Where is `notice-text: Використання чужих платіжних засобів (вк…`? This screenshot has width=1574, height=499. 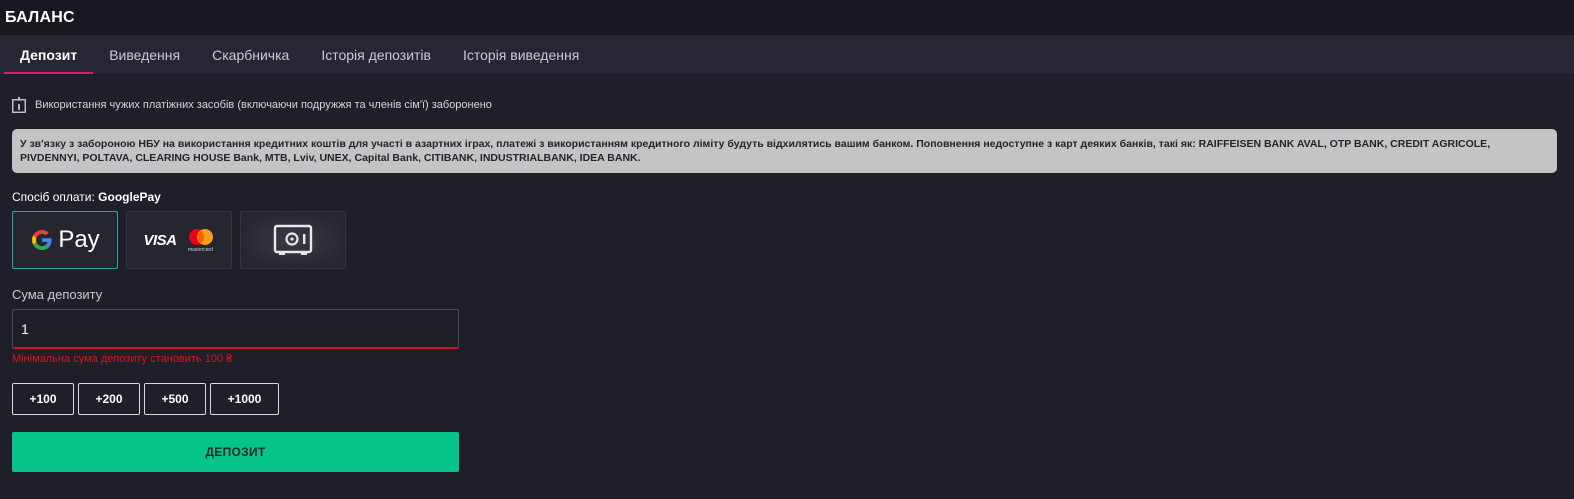
notice-text: Використання чужих платіжних засобів (вк… is located at coordinates (263, 105).